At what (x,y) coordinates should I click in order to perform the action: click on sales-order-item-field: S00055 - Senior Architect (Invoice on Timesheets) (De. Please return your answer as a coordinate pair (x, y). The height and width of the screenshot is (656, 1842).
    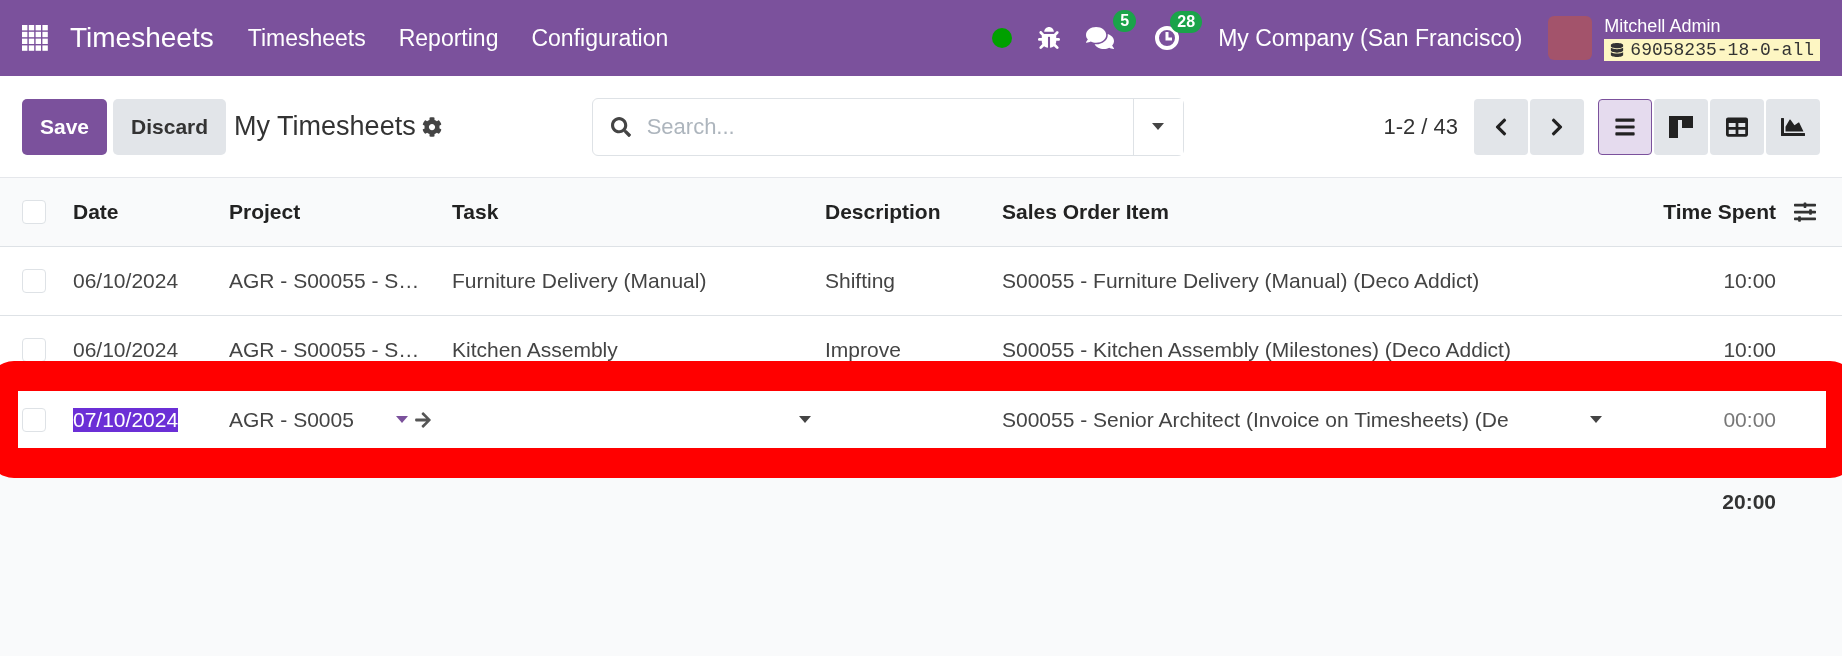
    Looking at the image, I should click on (1302, 419).